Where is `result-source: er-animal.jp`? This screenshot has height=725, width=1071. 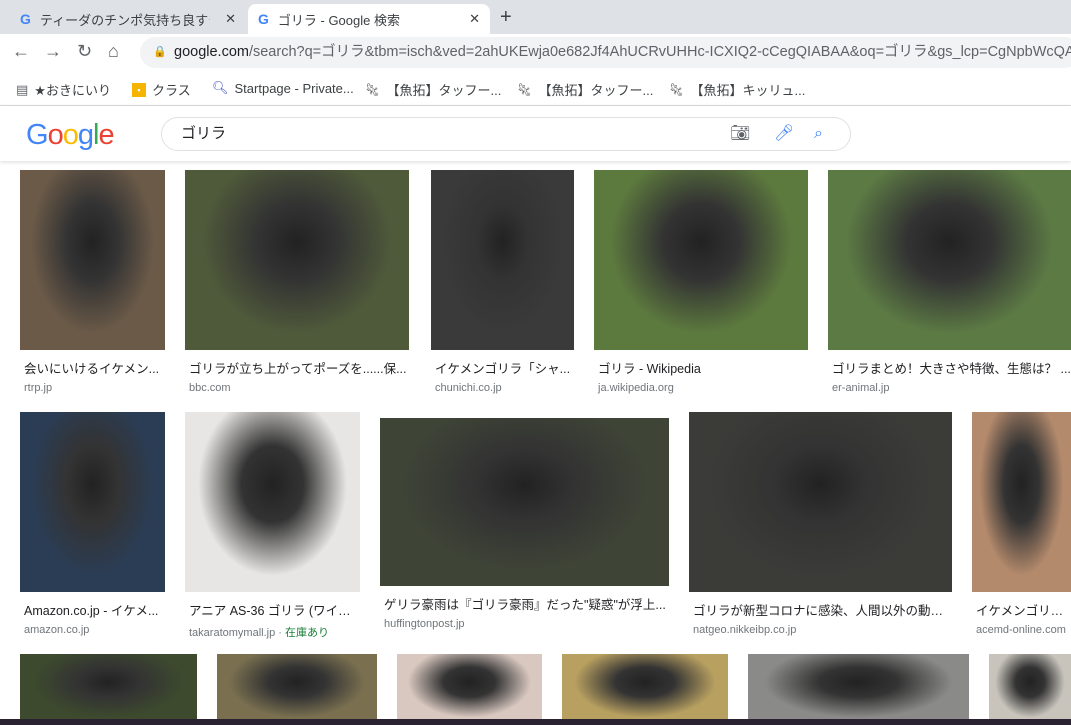 result-source: er-animal.jp is located at coordinates (949, 388).